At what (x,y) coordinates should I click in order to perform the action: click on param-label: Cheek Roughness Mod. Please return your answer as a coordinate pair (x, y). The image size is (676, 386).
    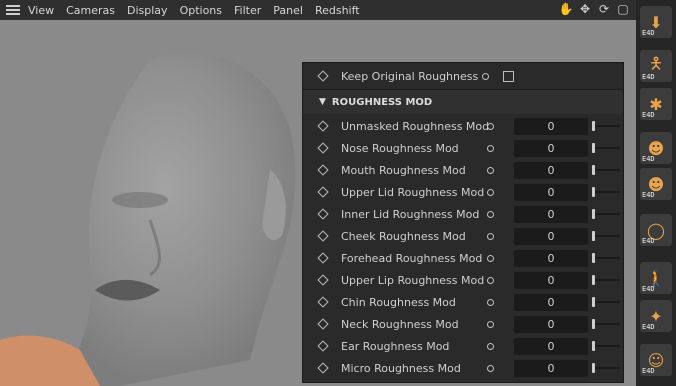
    Looking at the image, I should click on (403, 236).